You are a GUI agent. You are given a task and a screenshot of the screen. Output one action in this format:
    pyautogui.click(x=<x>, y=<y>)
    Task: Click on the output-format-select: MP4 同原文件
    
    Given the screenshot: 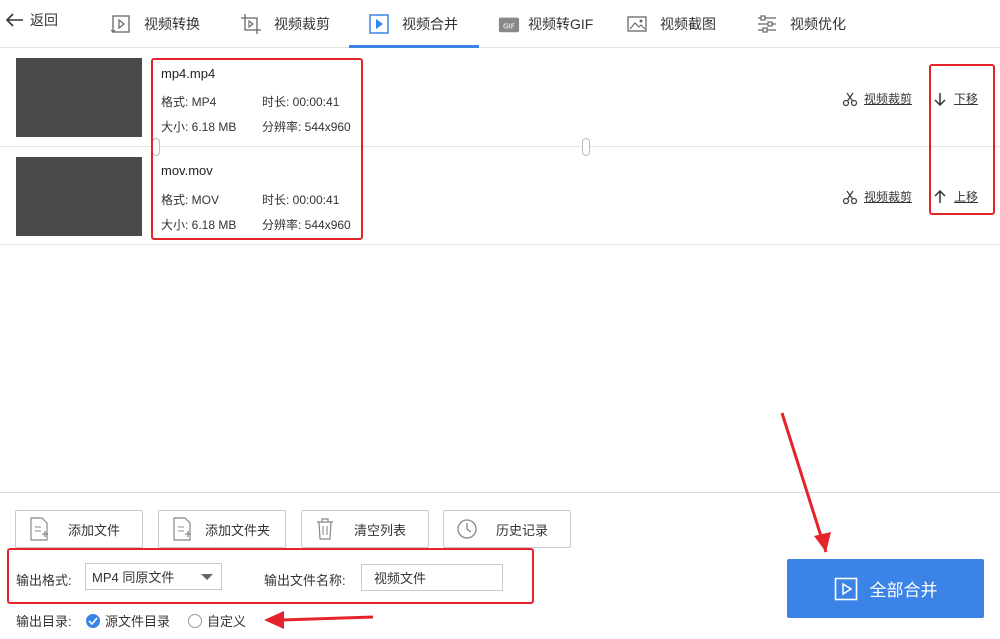 What is the action you would take?
    pyautogui.click(x=153, y=576)
    